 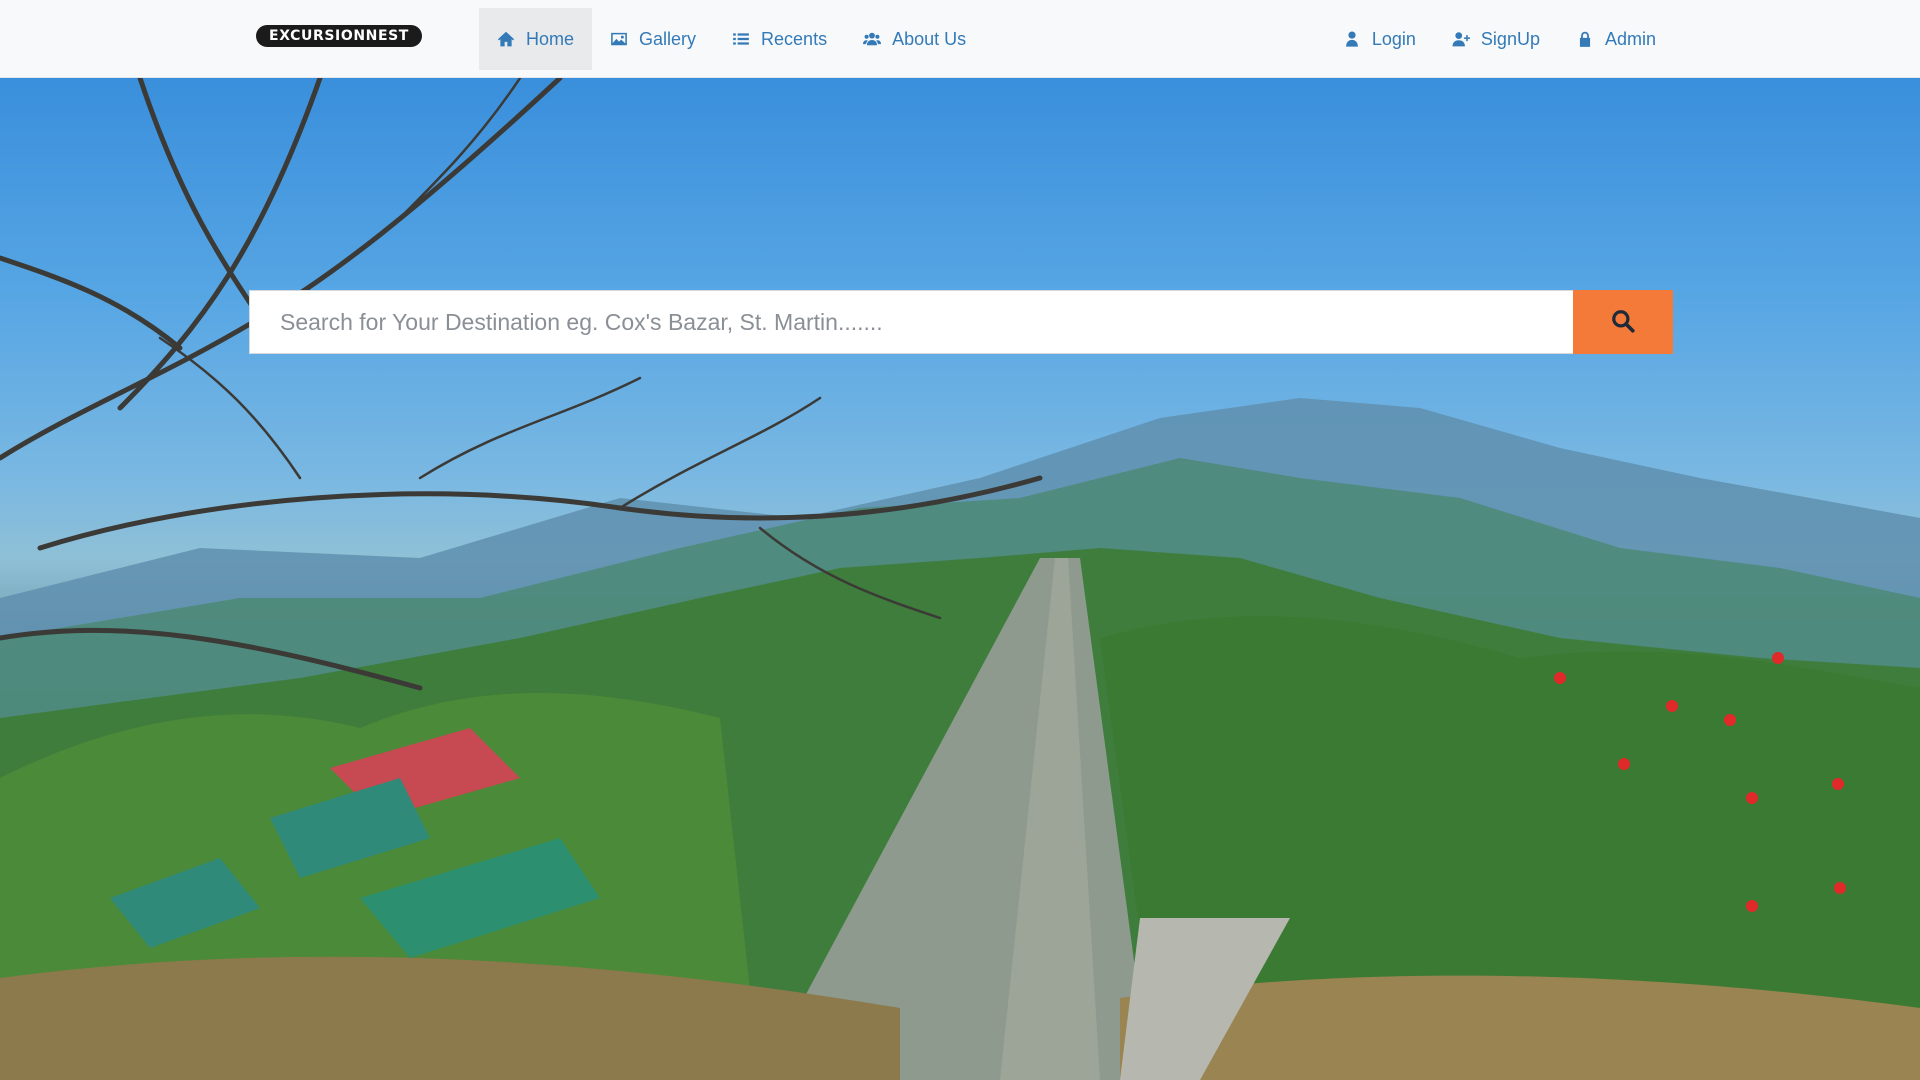 I want to click on lock-icon, so click(x=1585, y=39).